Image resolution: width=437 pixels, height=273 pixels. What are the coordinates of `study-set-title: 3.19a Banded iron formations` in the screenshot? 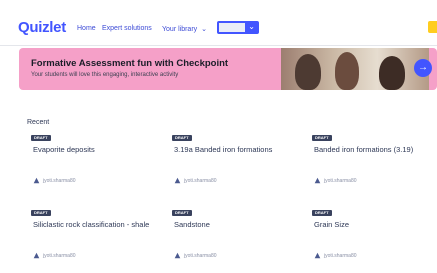 It's located at (223, 149).